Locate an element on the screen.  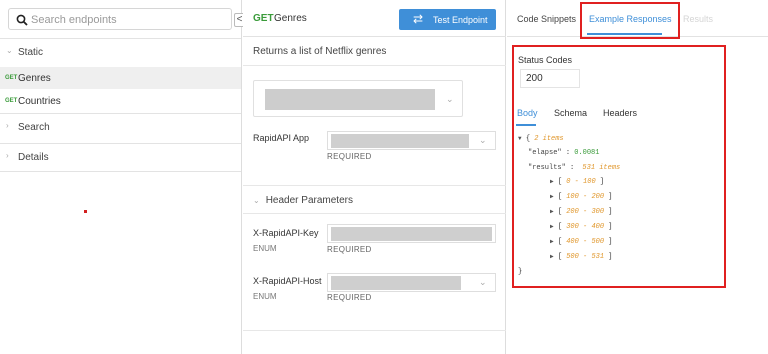
rapidapi-app-label: RapidAPI App is located at coordinates (281, 138).